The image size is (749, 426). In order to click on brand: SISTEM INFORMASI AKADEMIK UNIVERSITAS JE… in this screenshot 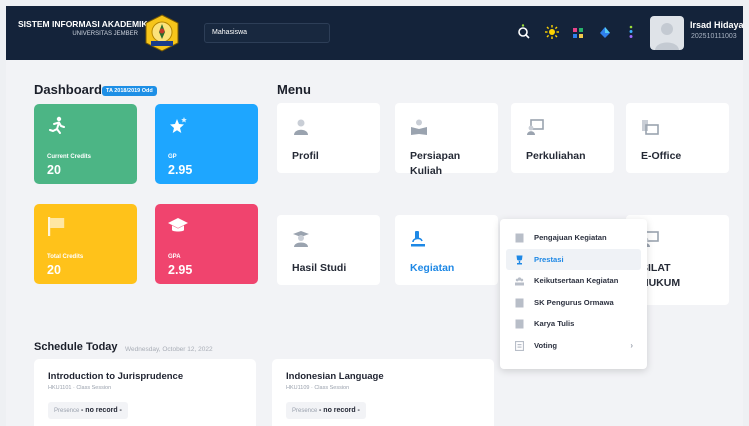, I will do `click(83, 28)`.